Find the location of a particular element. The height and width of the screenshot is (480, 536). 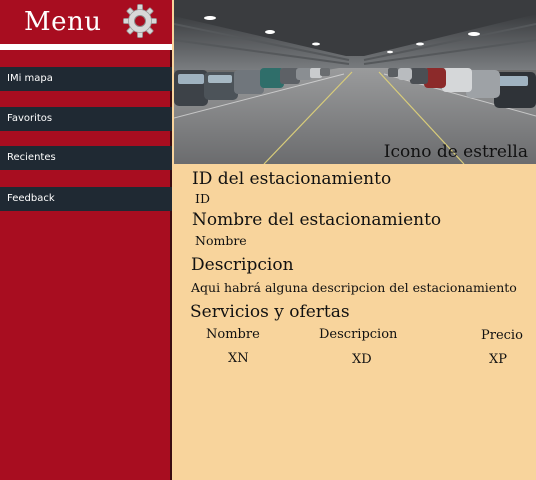

sidebar-item-recientes: Recientes is located at coordinates (86, 158).